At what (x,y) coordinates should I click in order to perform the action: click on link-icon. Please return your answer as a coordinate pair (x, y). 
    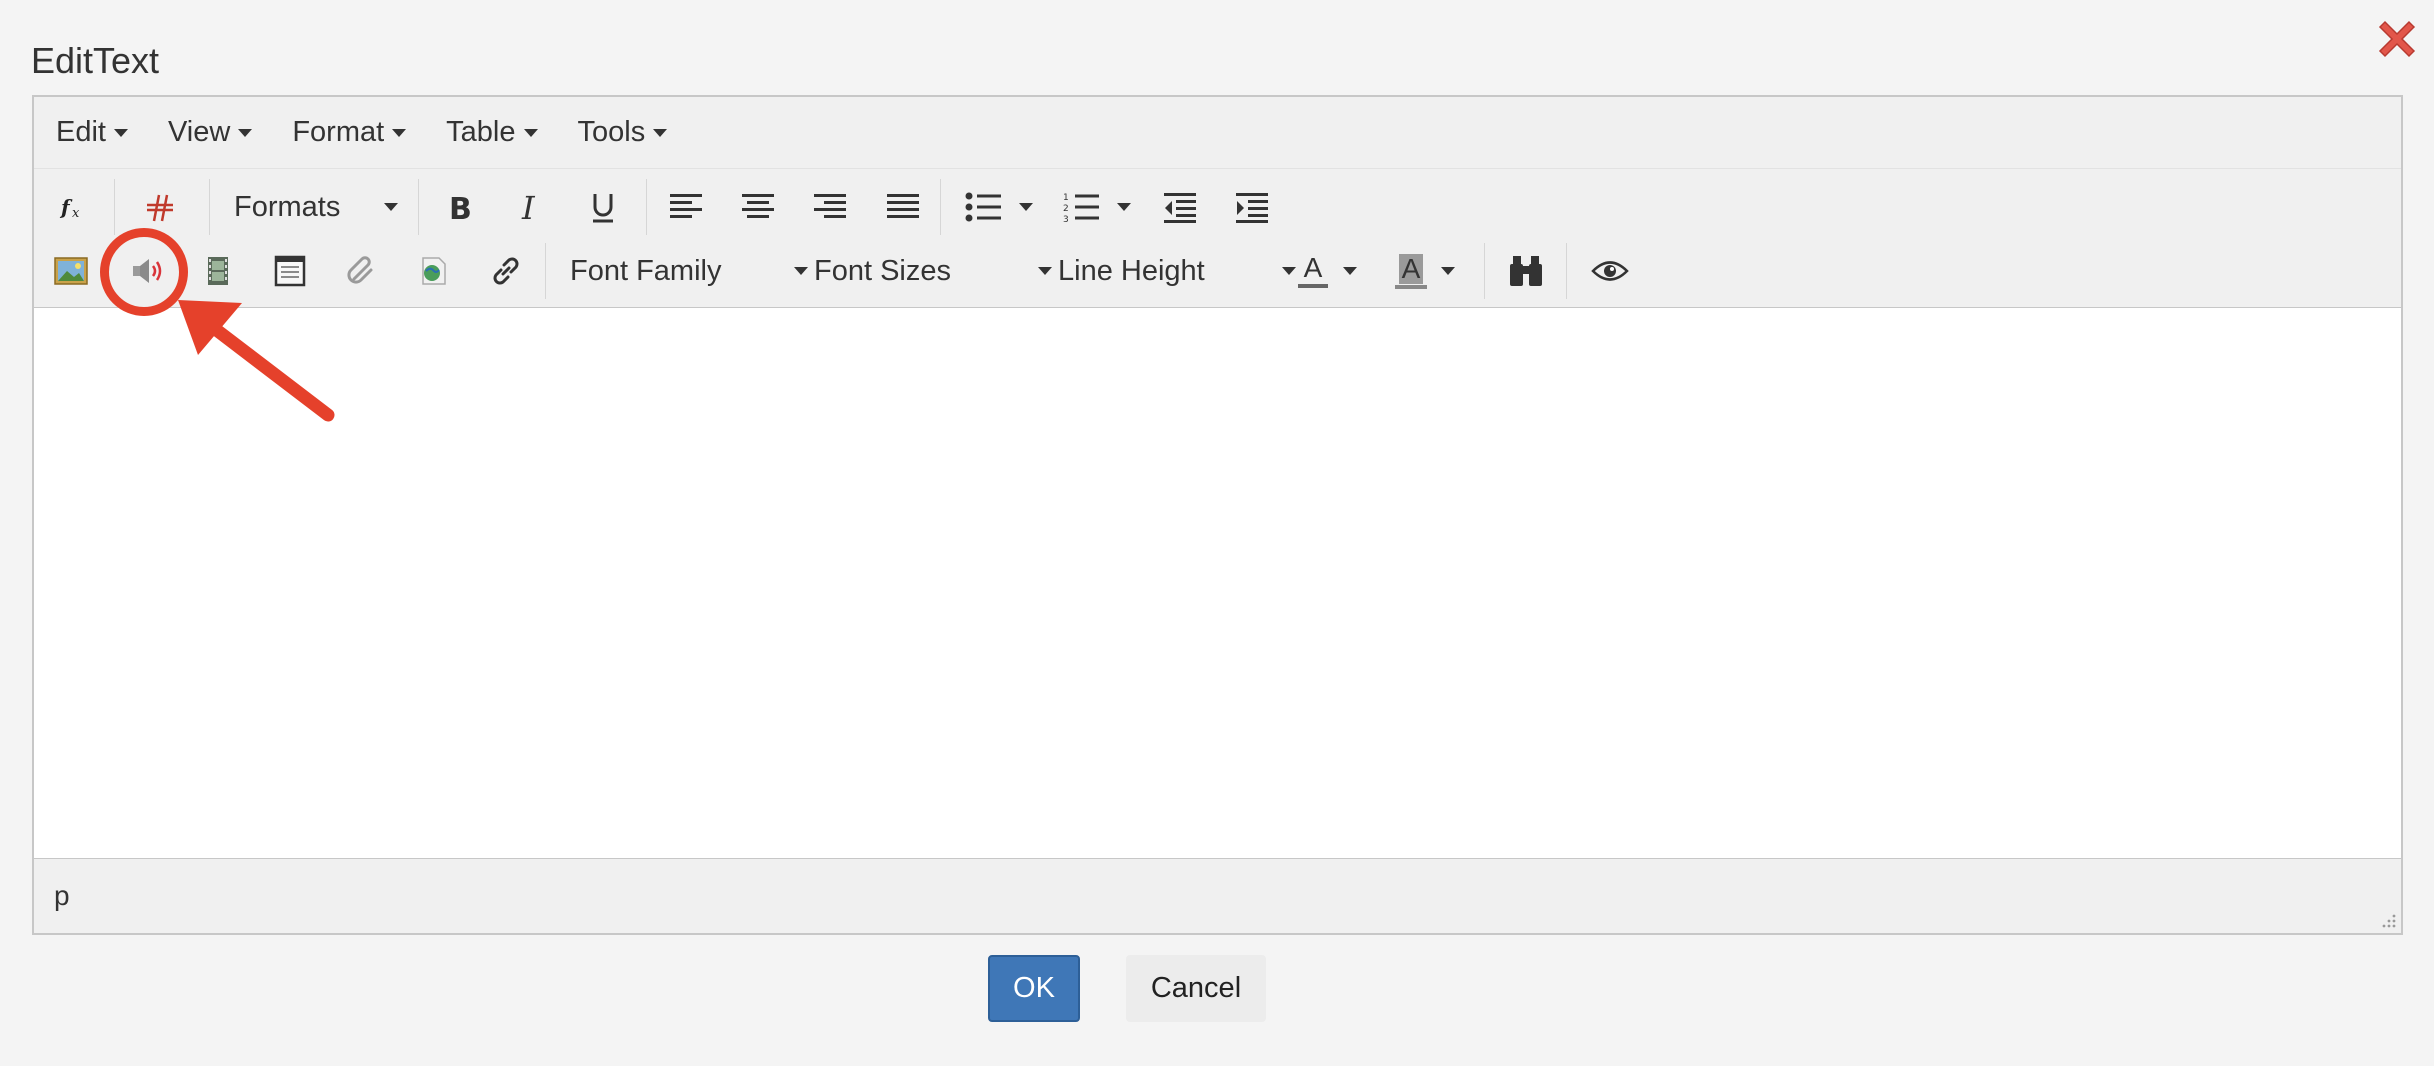
    Looking at the image, I should click on (506, 271).